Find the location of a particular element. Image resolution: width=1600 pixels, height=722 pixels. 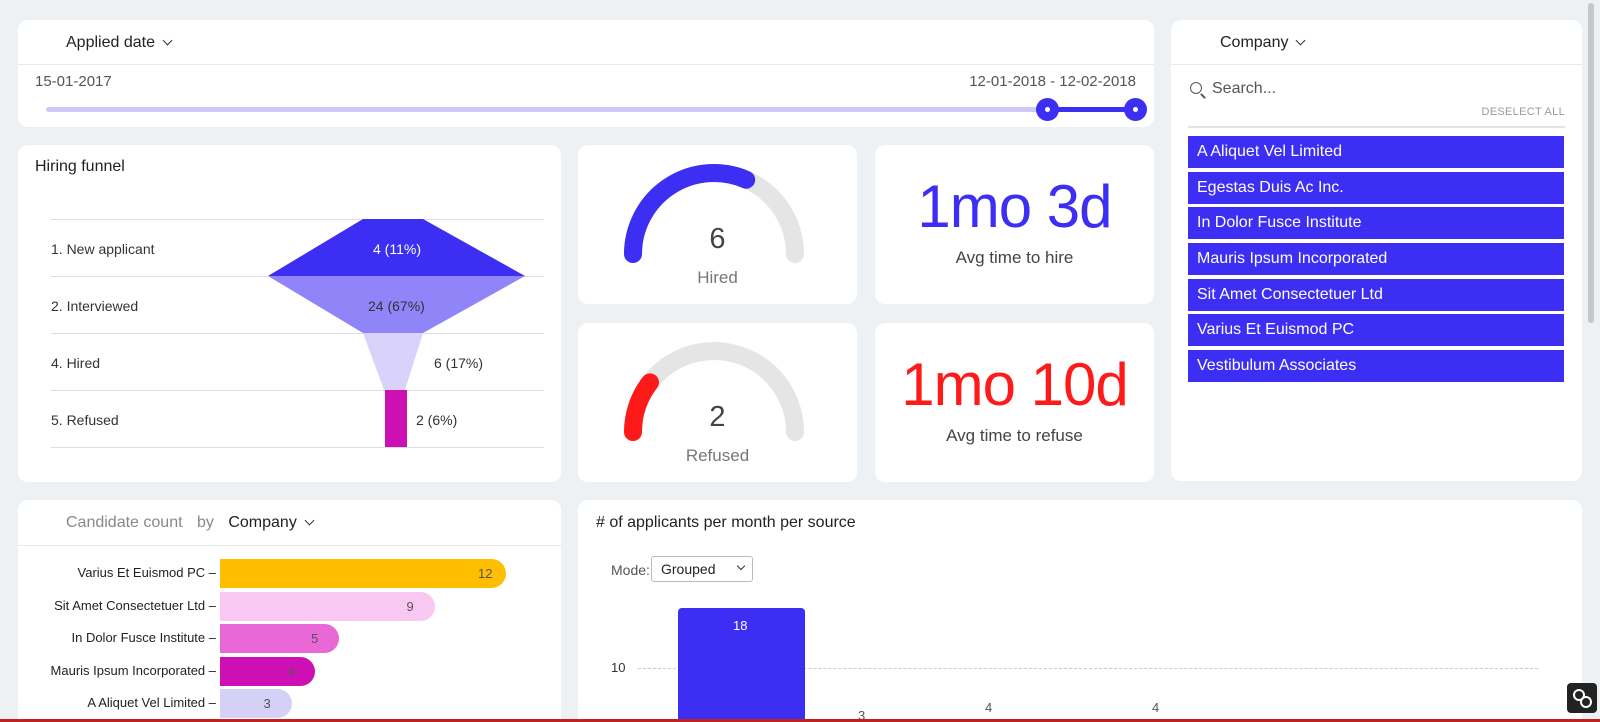

mode-value: Grouped is located at coordinates (688, 569).